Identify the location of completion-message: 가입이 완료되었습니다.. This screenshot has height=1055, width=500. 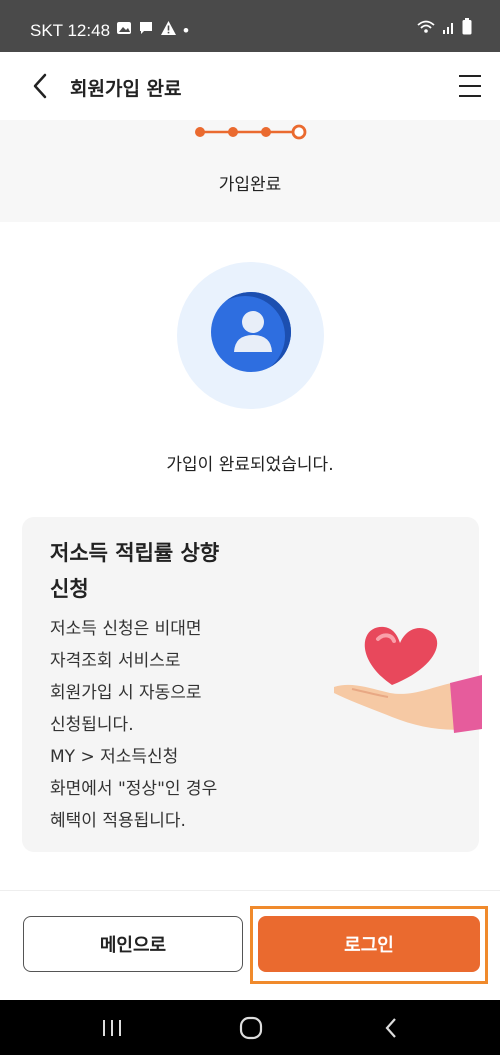
(250, 465).